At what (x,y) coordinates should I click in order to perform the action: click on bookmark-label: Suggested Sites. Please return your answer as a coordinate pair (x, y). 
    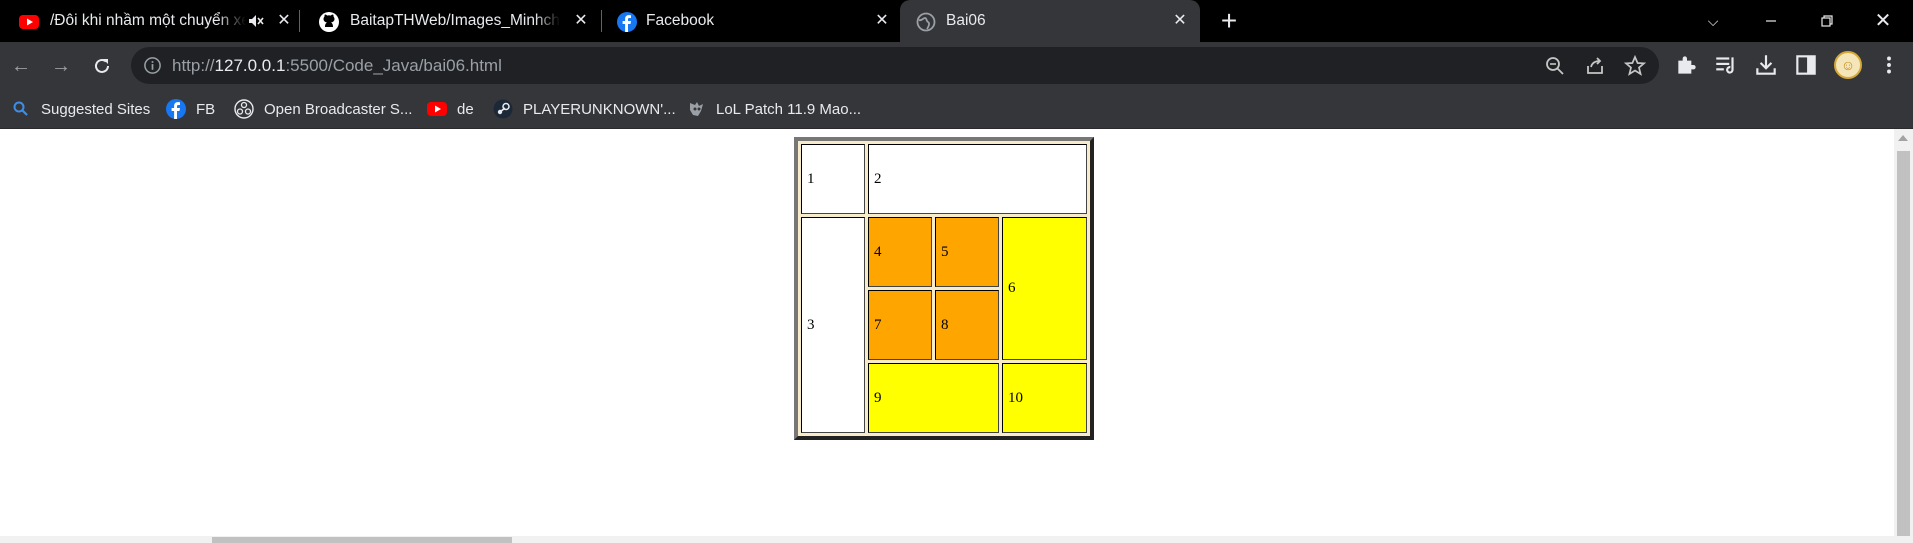
    Looking at the image, I should click on (96, 109).